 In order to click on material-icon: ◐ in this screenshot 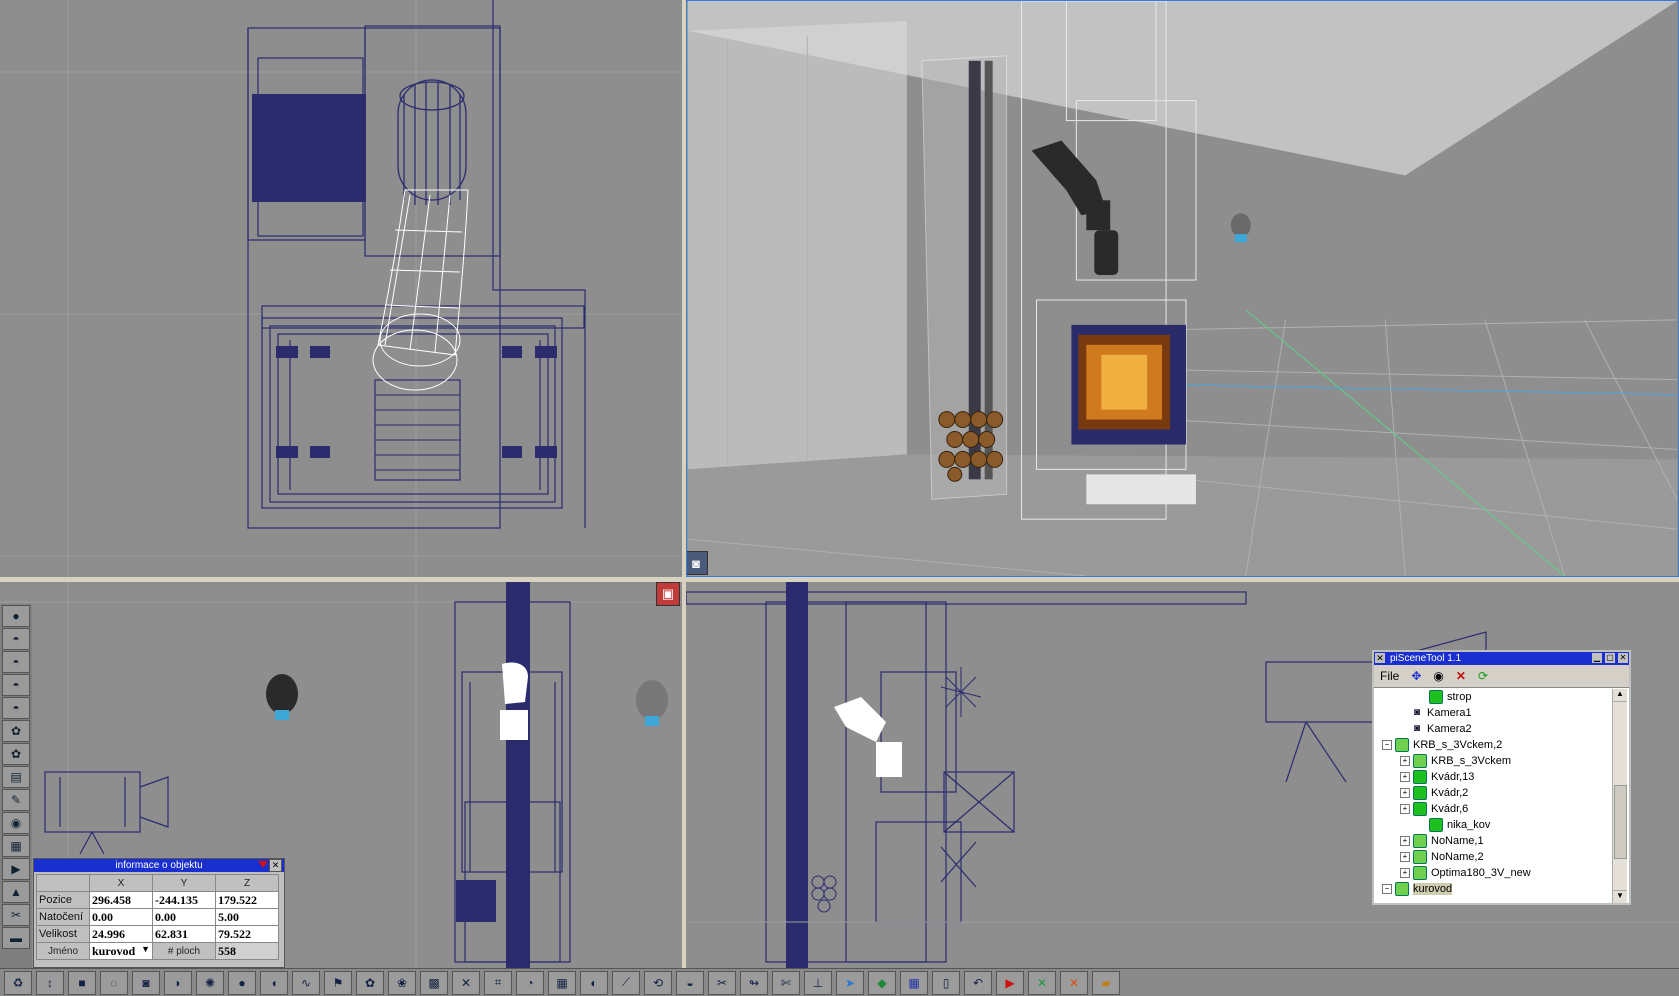, I will do `click(594, 982)`.